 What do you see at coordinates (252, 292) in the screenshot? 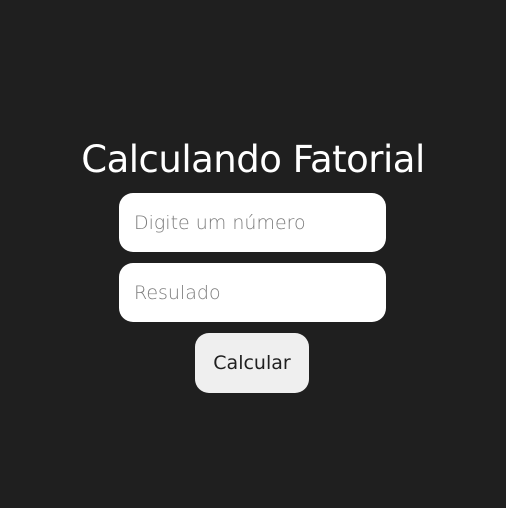
I see `result-field` at bounding box center [252, 292].